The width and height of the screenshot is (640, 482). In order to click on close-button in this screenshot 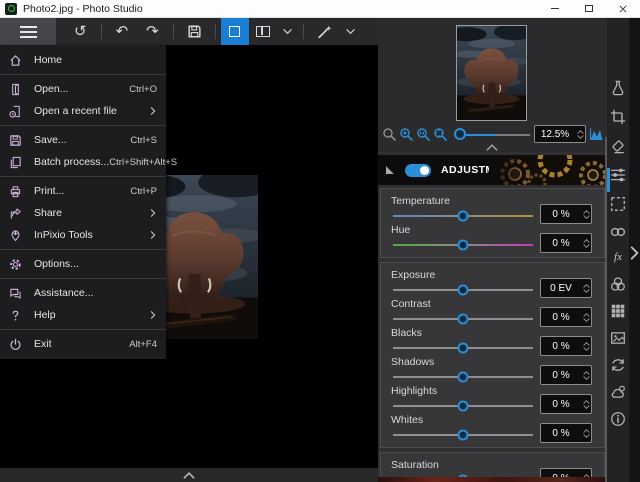, I will do `click(623, 8)`.